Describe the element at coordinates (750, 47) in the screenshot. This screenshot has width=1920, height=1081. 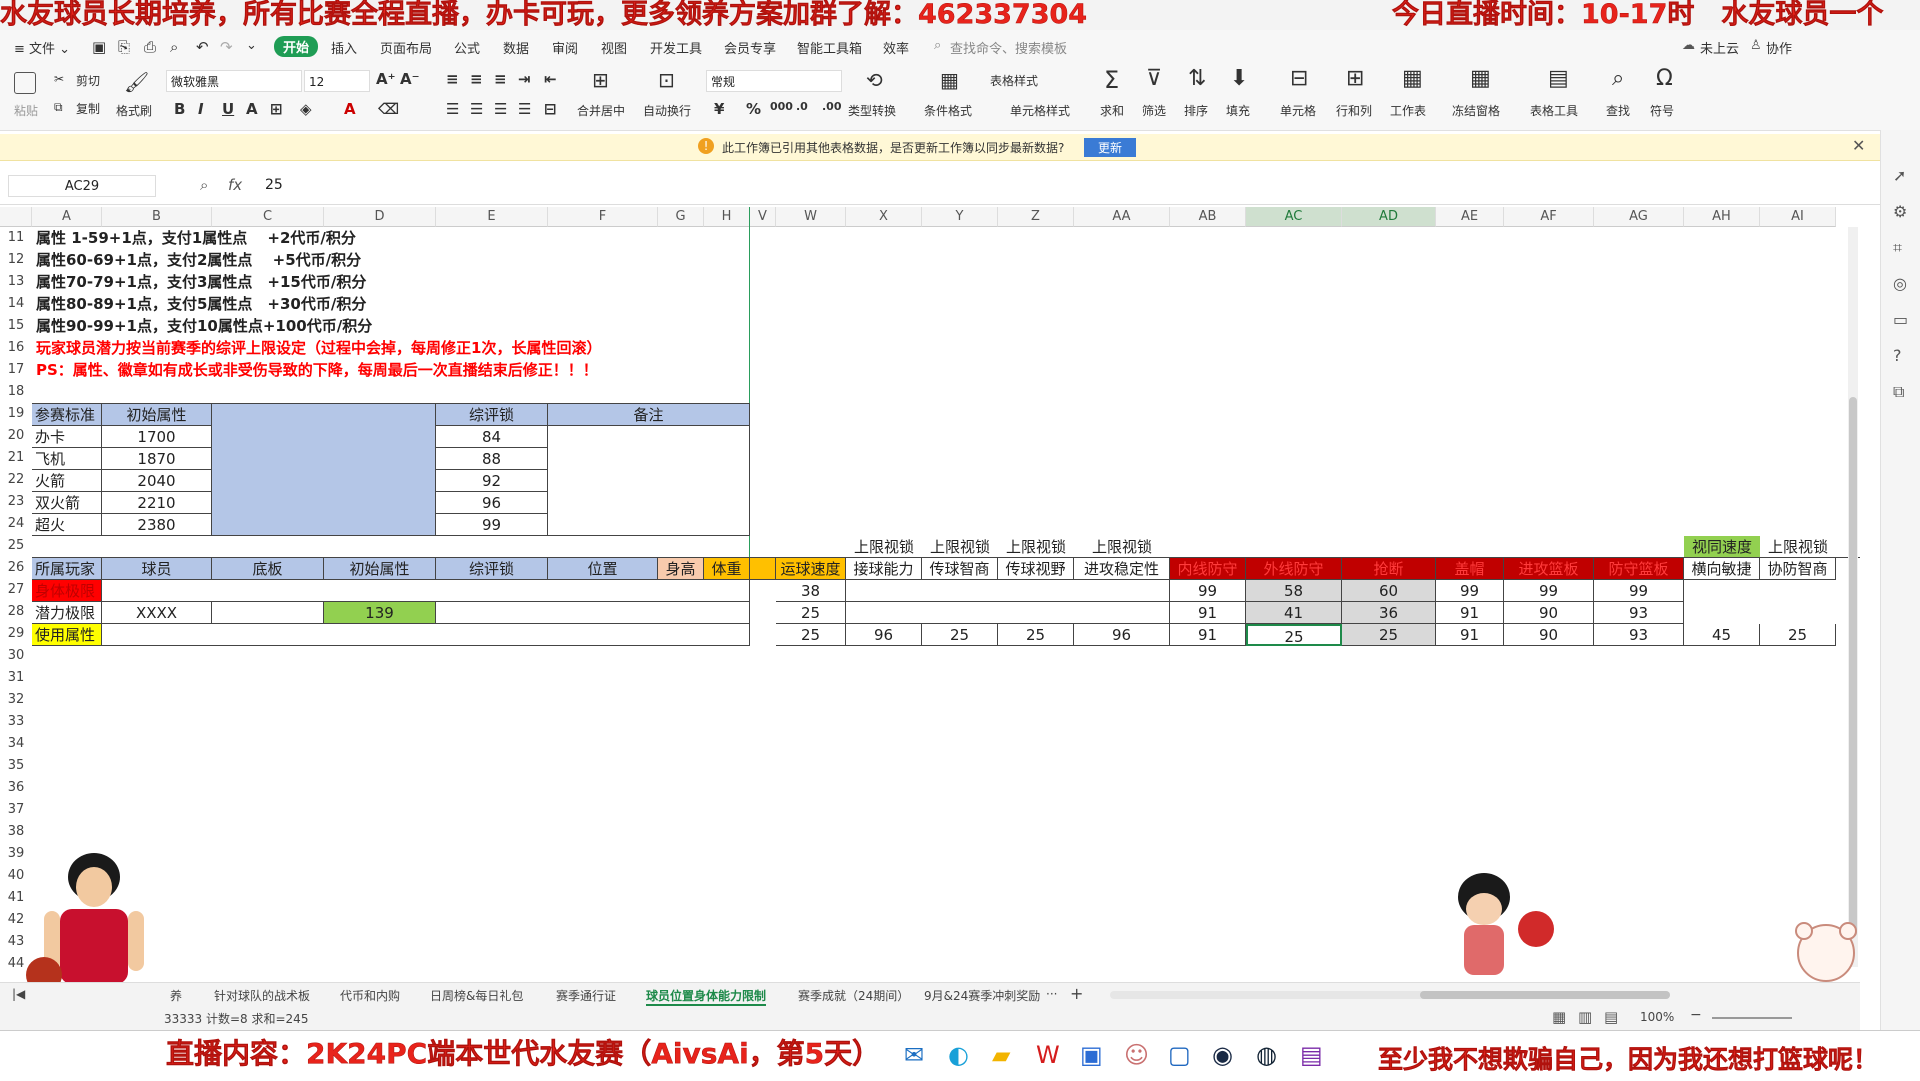
I see `tab-member: 会员专享` at that location.